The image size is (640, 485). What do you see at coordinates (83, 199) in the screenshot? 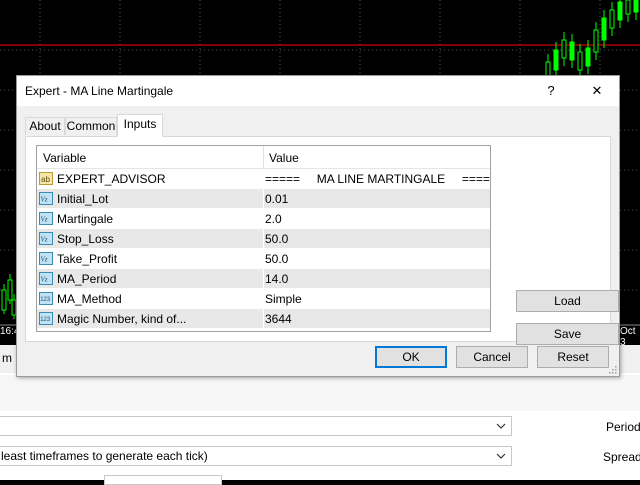
I see `variable-name: Initial_Lot` at bounding box center [83, 199].